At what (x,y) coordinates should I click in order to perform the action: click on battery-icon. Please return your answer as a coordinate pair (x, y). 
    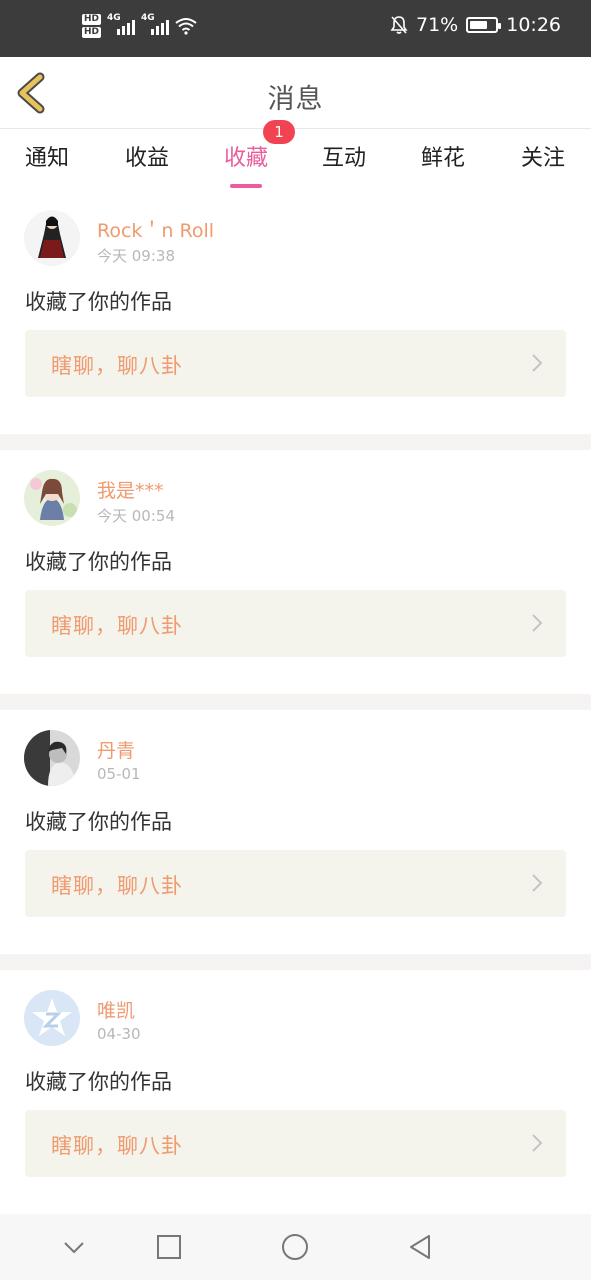
    Looking at the image, I should click on (484, 25).